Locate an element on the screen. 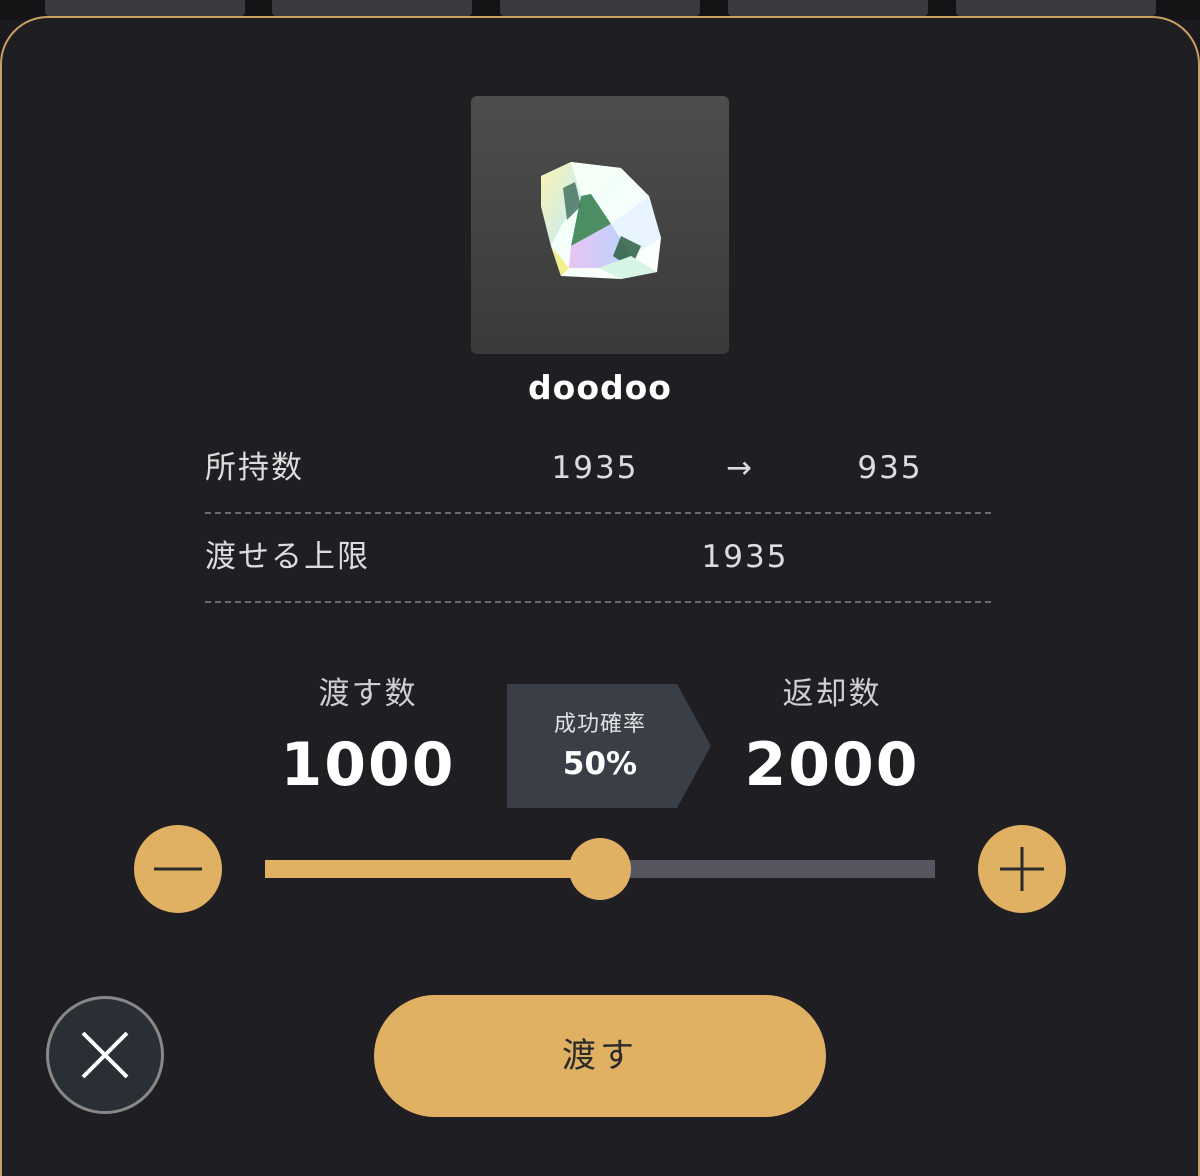  give-button: 渡す is located at coordinates (600, 1056).